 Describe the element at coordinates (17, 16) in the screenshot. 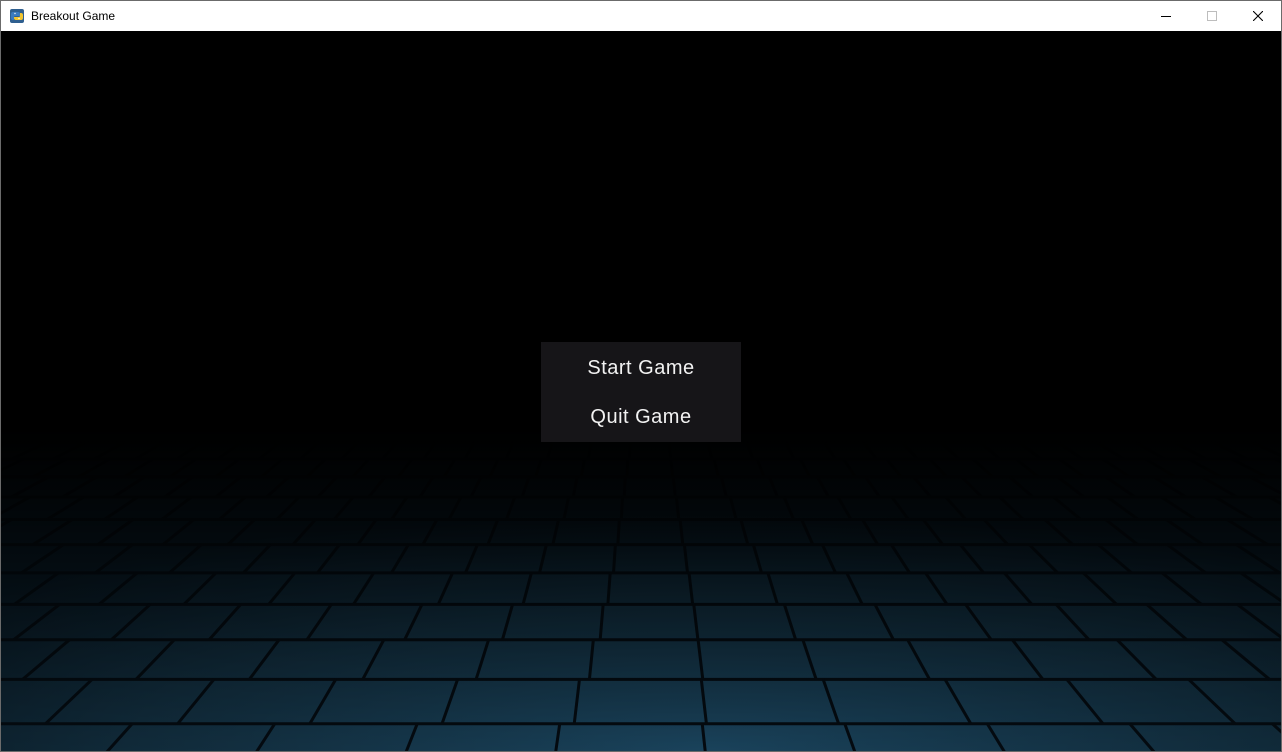

I see `python-icon` at that location.